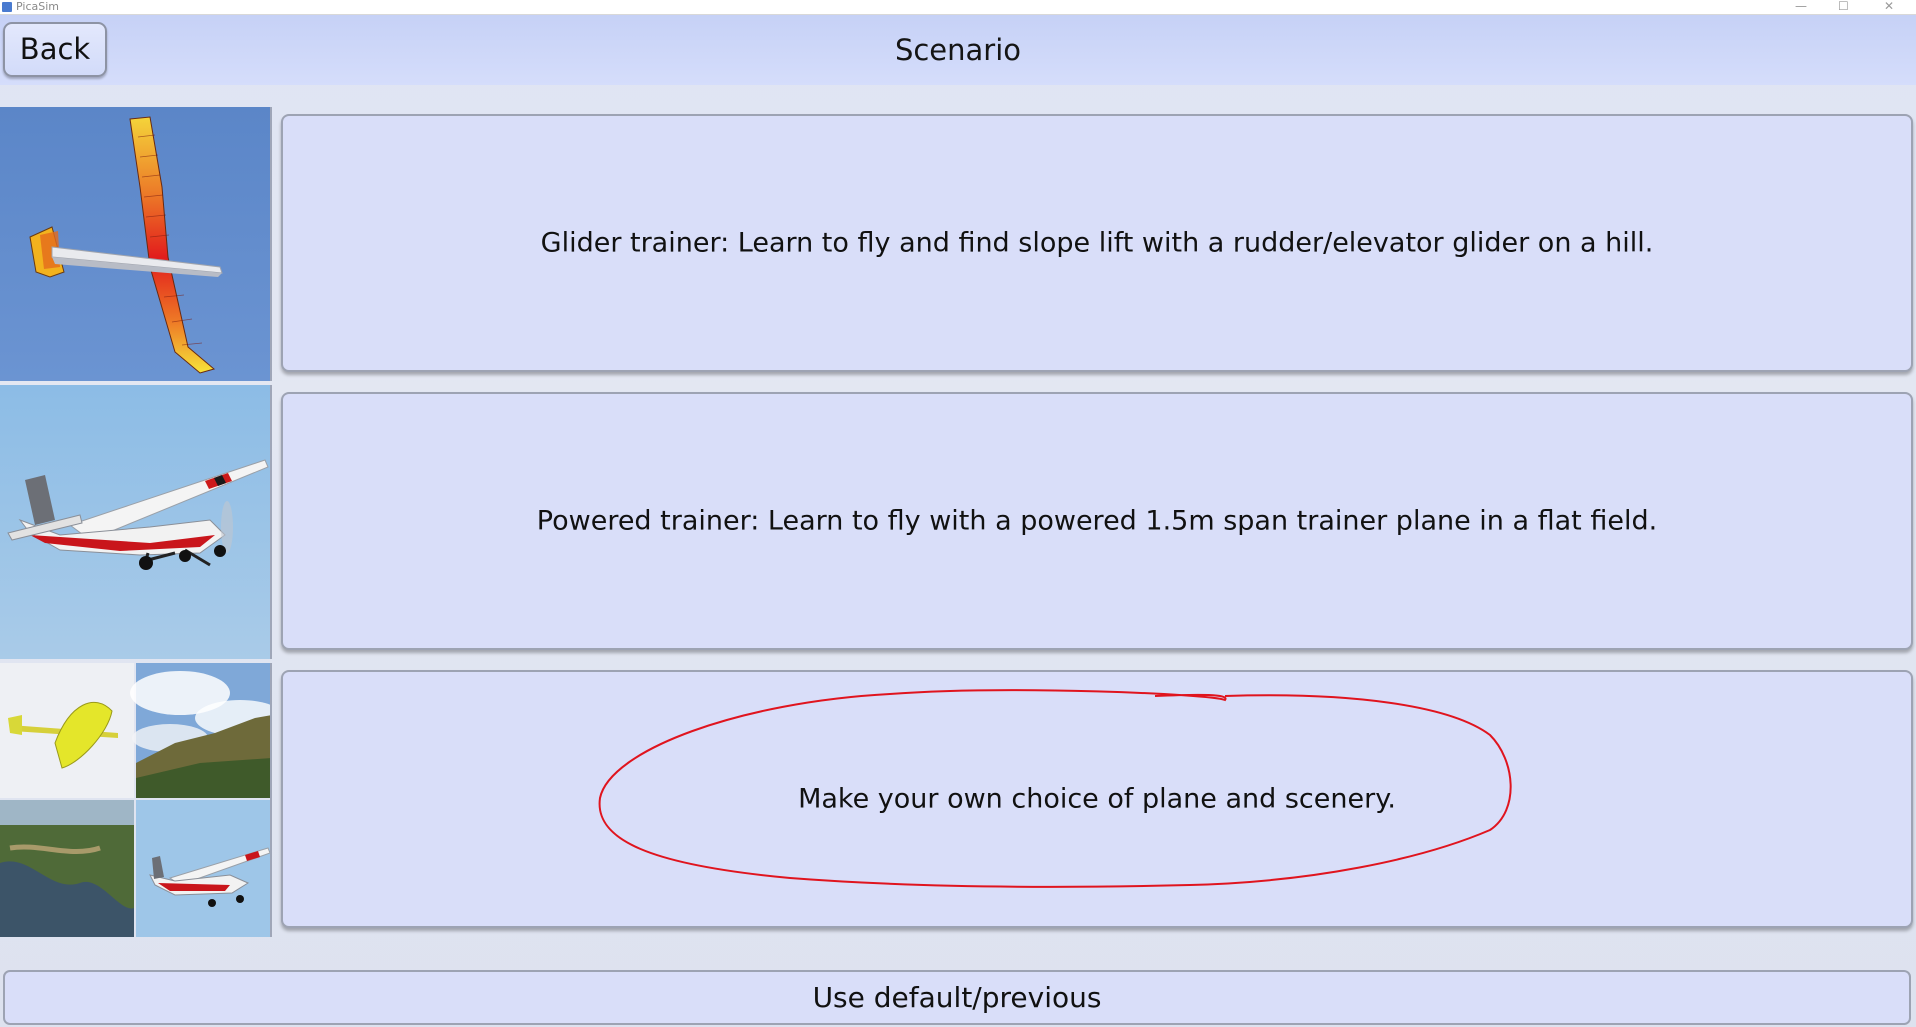  What do you see at coordinates (1801, 6) in the screenshot?
I see `minimize-icon: —` at bounding box center [1801, 6].